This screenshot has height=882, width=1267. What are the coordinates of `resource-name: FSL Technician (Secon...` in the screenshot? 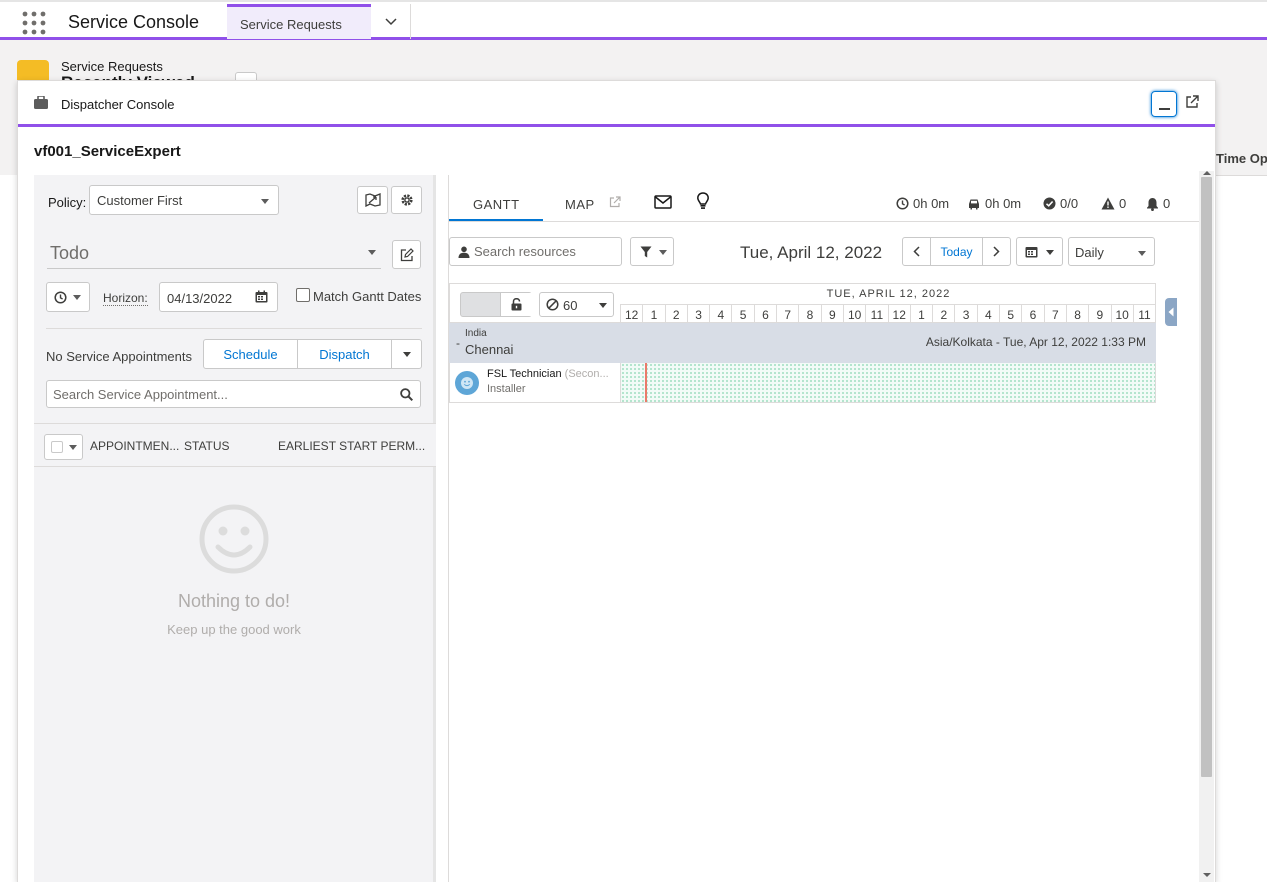 It's located at (548, 374).